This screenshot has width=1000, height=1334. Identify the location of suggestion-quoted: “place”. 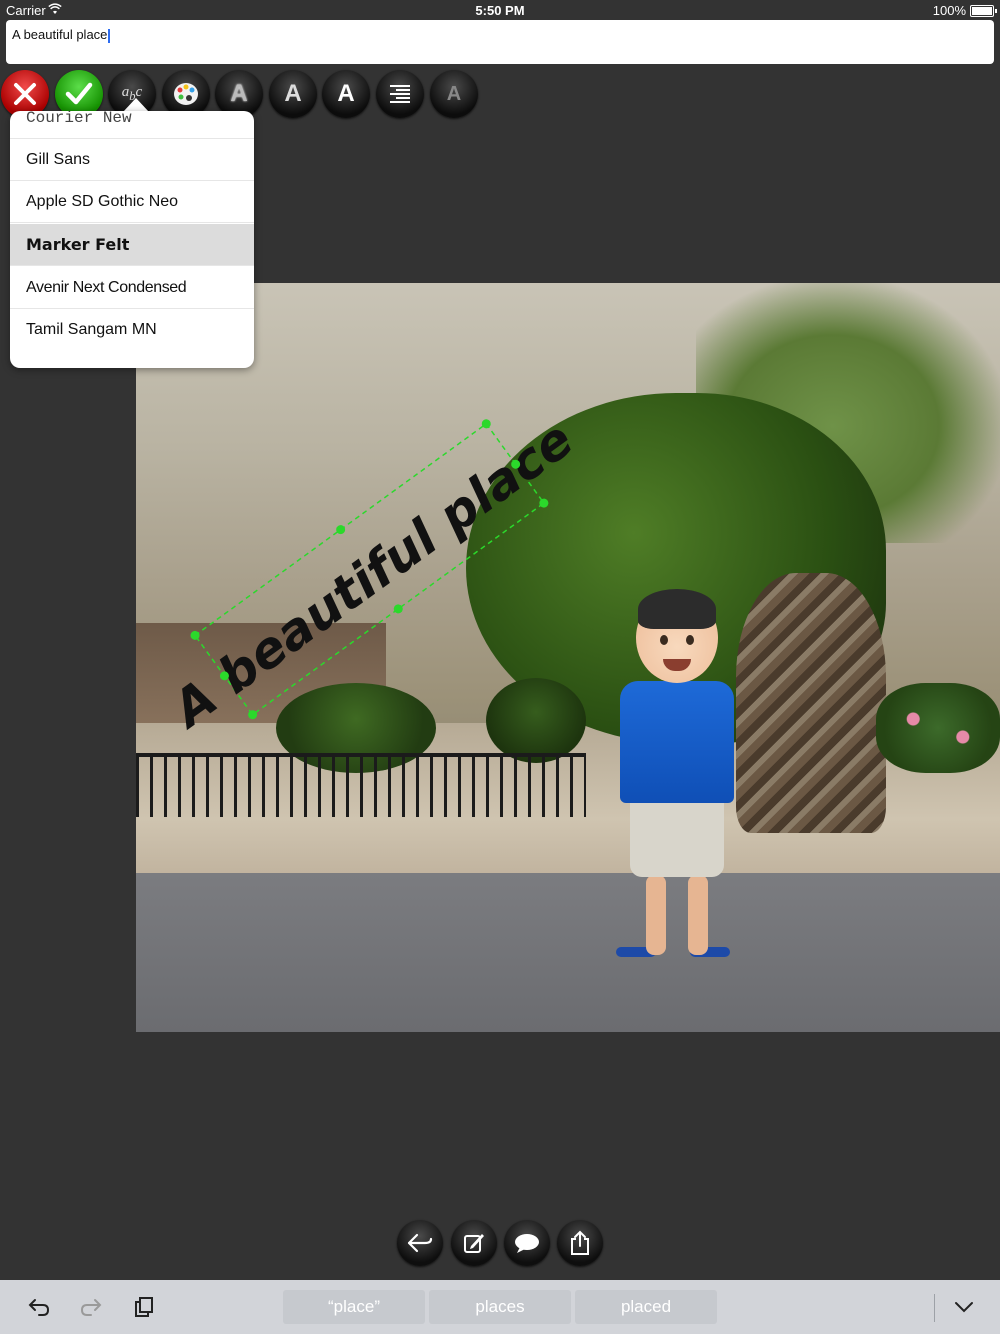
(354, 1307).